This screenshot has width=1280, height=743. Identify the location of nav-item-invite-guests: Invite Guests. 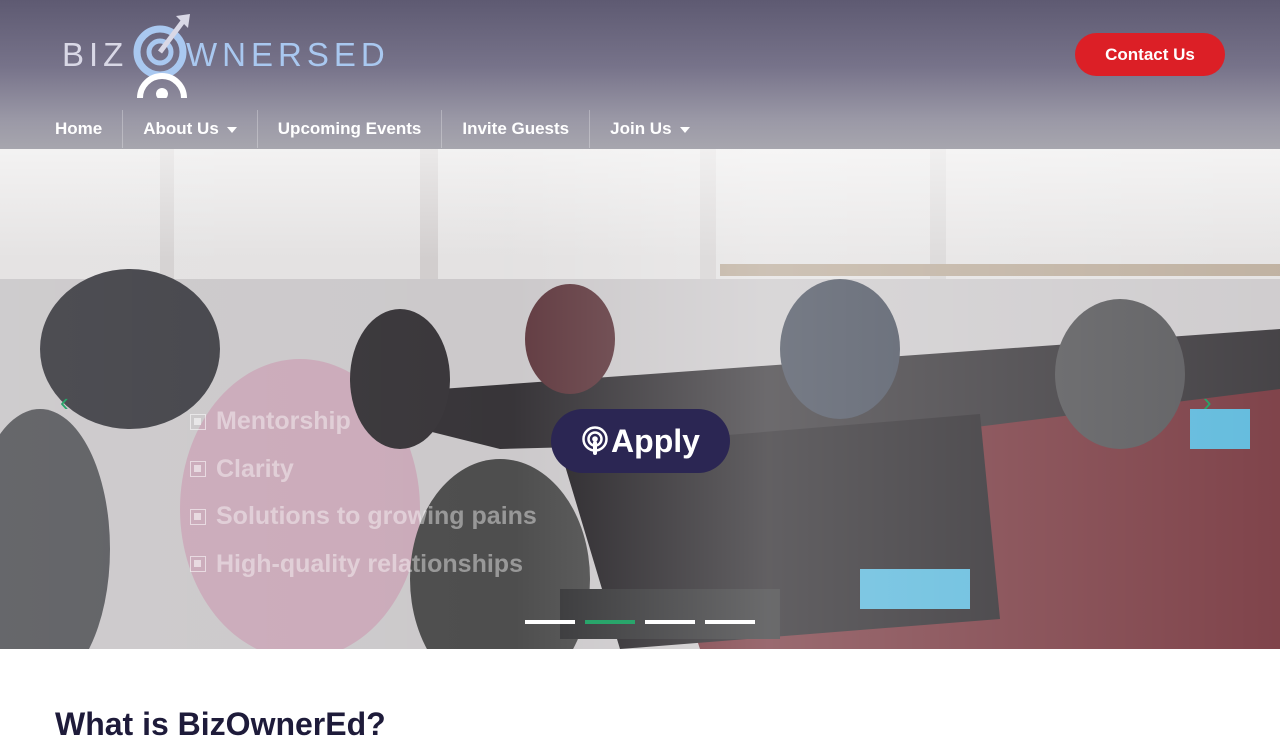
(515, 129).